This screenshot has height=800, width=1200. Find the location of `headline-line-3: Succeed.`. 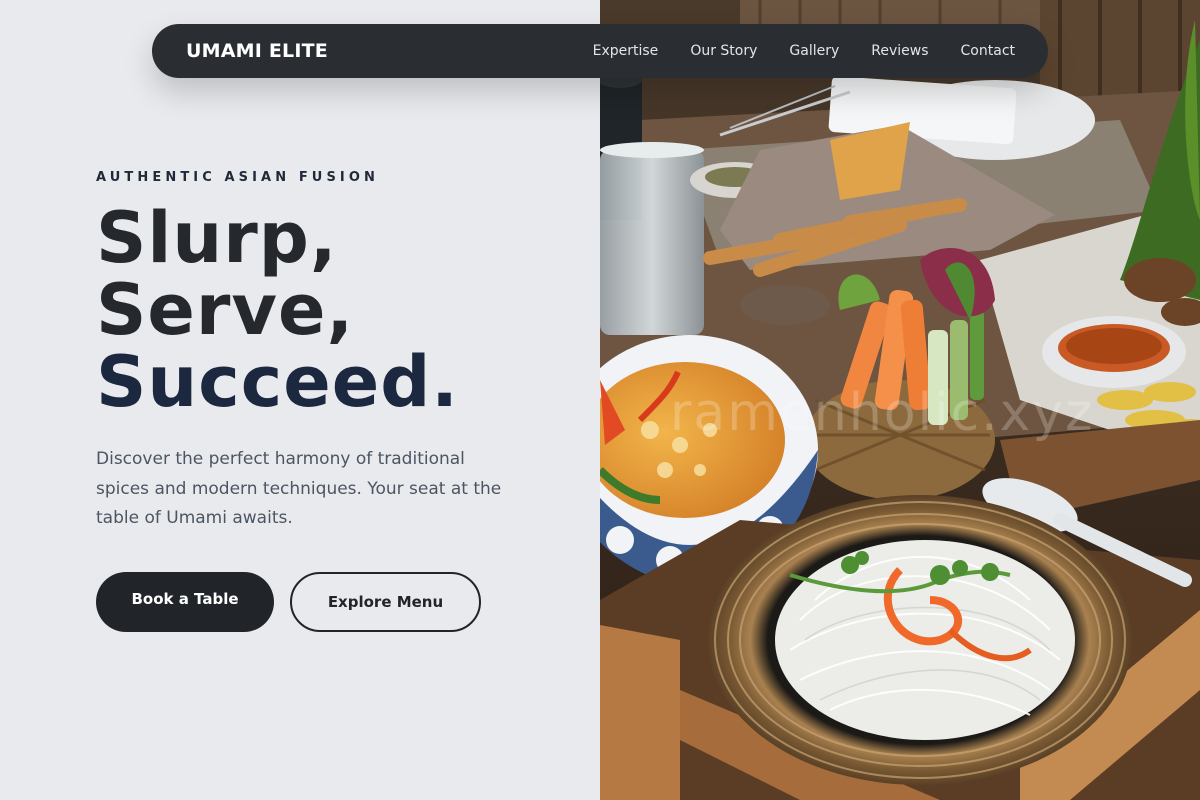

headline-line-3: Succeed. is located at coordinates (277, 382).